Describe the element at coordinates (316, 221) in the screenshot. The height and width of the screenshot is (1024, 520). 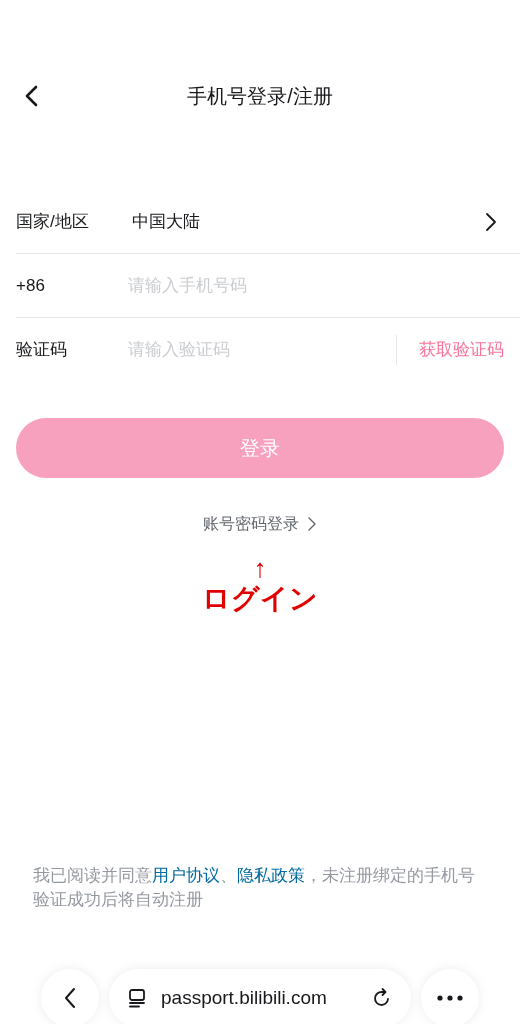
I see `region-select: 中国大陆` at that location.